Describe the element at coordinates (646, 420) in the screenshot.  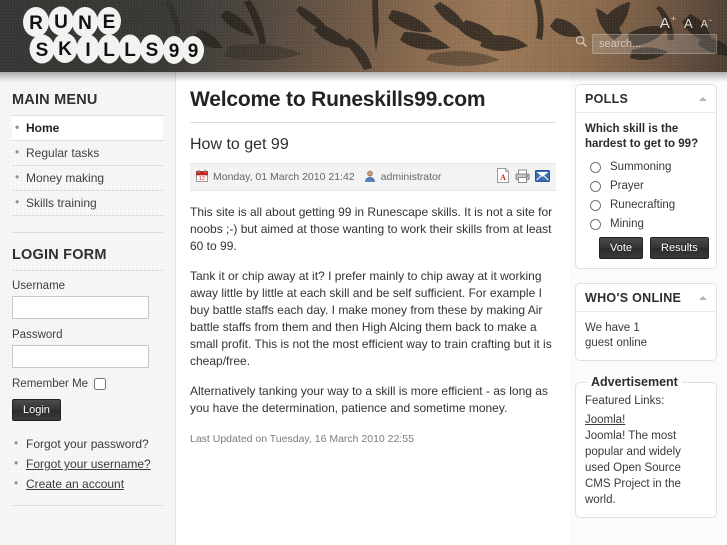
I see `joomla-link: Joomla!` at that location.